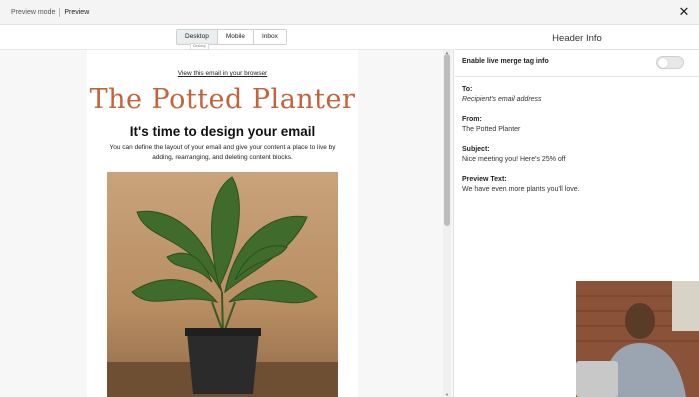 This screenshot has width=699, height=397. What do you see at coordinates (60, 12) in the screenshot?
I see `breadcrumb-divider` at bounding box center [60, 12].